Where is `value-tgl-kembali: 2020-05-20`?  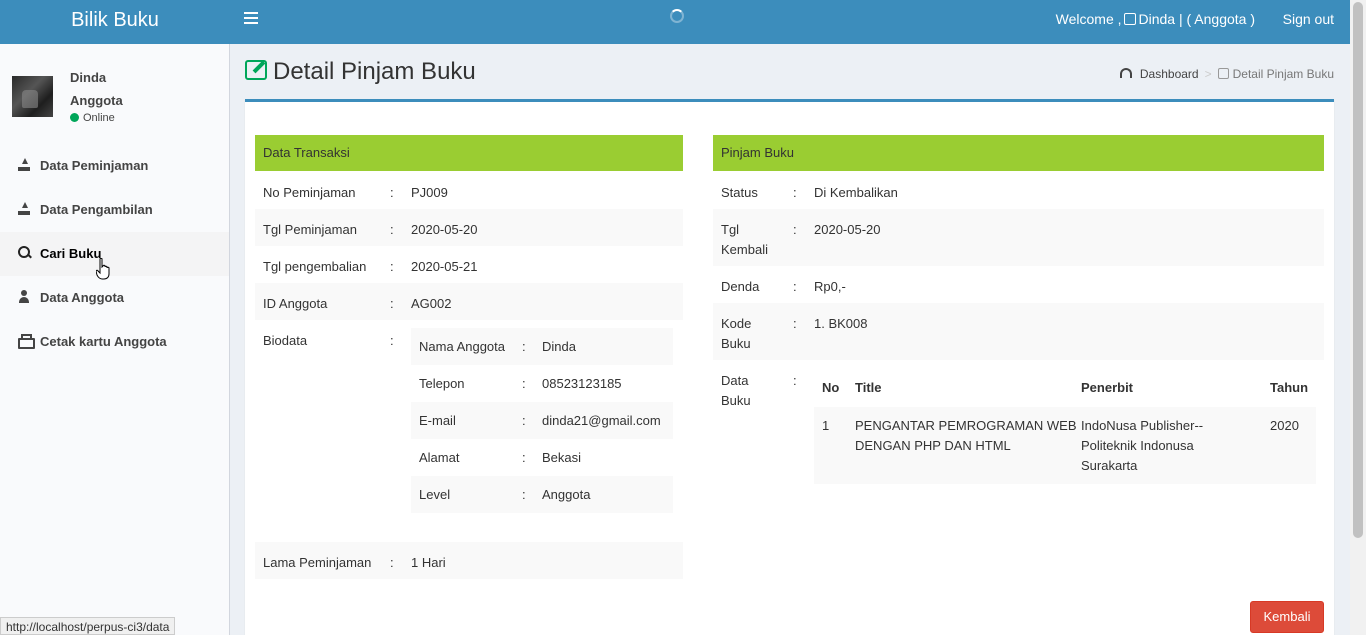
value-tgl-kembali: 2020-05-20 is located at coordinates (847, 229).